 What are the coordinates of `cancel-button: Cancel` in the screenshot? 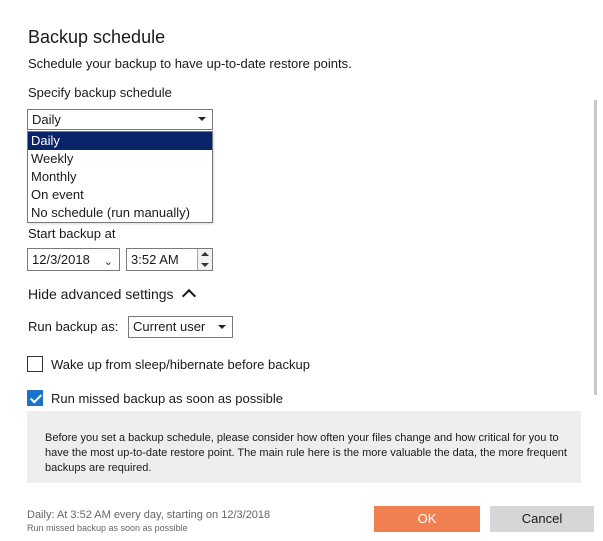 It's located at (542, 519).